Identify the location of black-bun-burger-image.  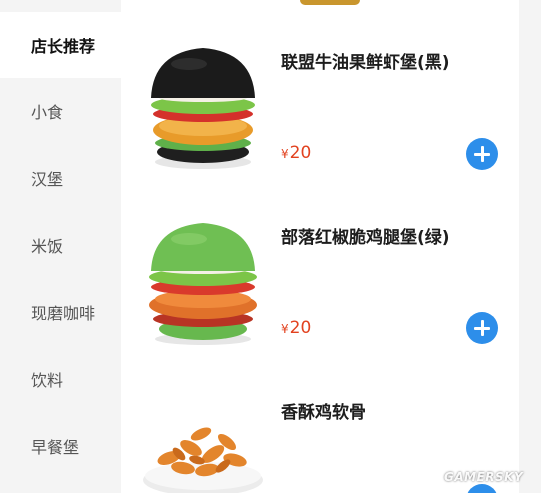
(203, 108).